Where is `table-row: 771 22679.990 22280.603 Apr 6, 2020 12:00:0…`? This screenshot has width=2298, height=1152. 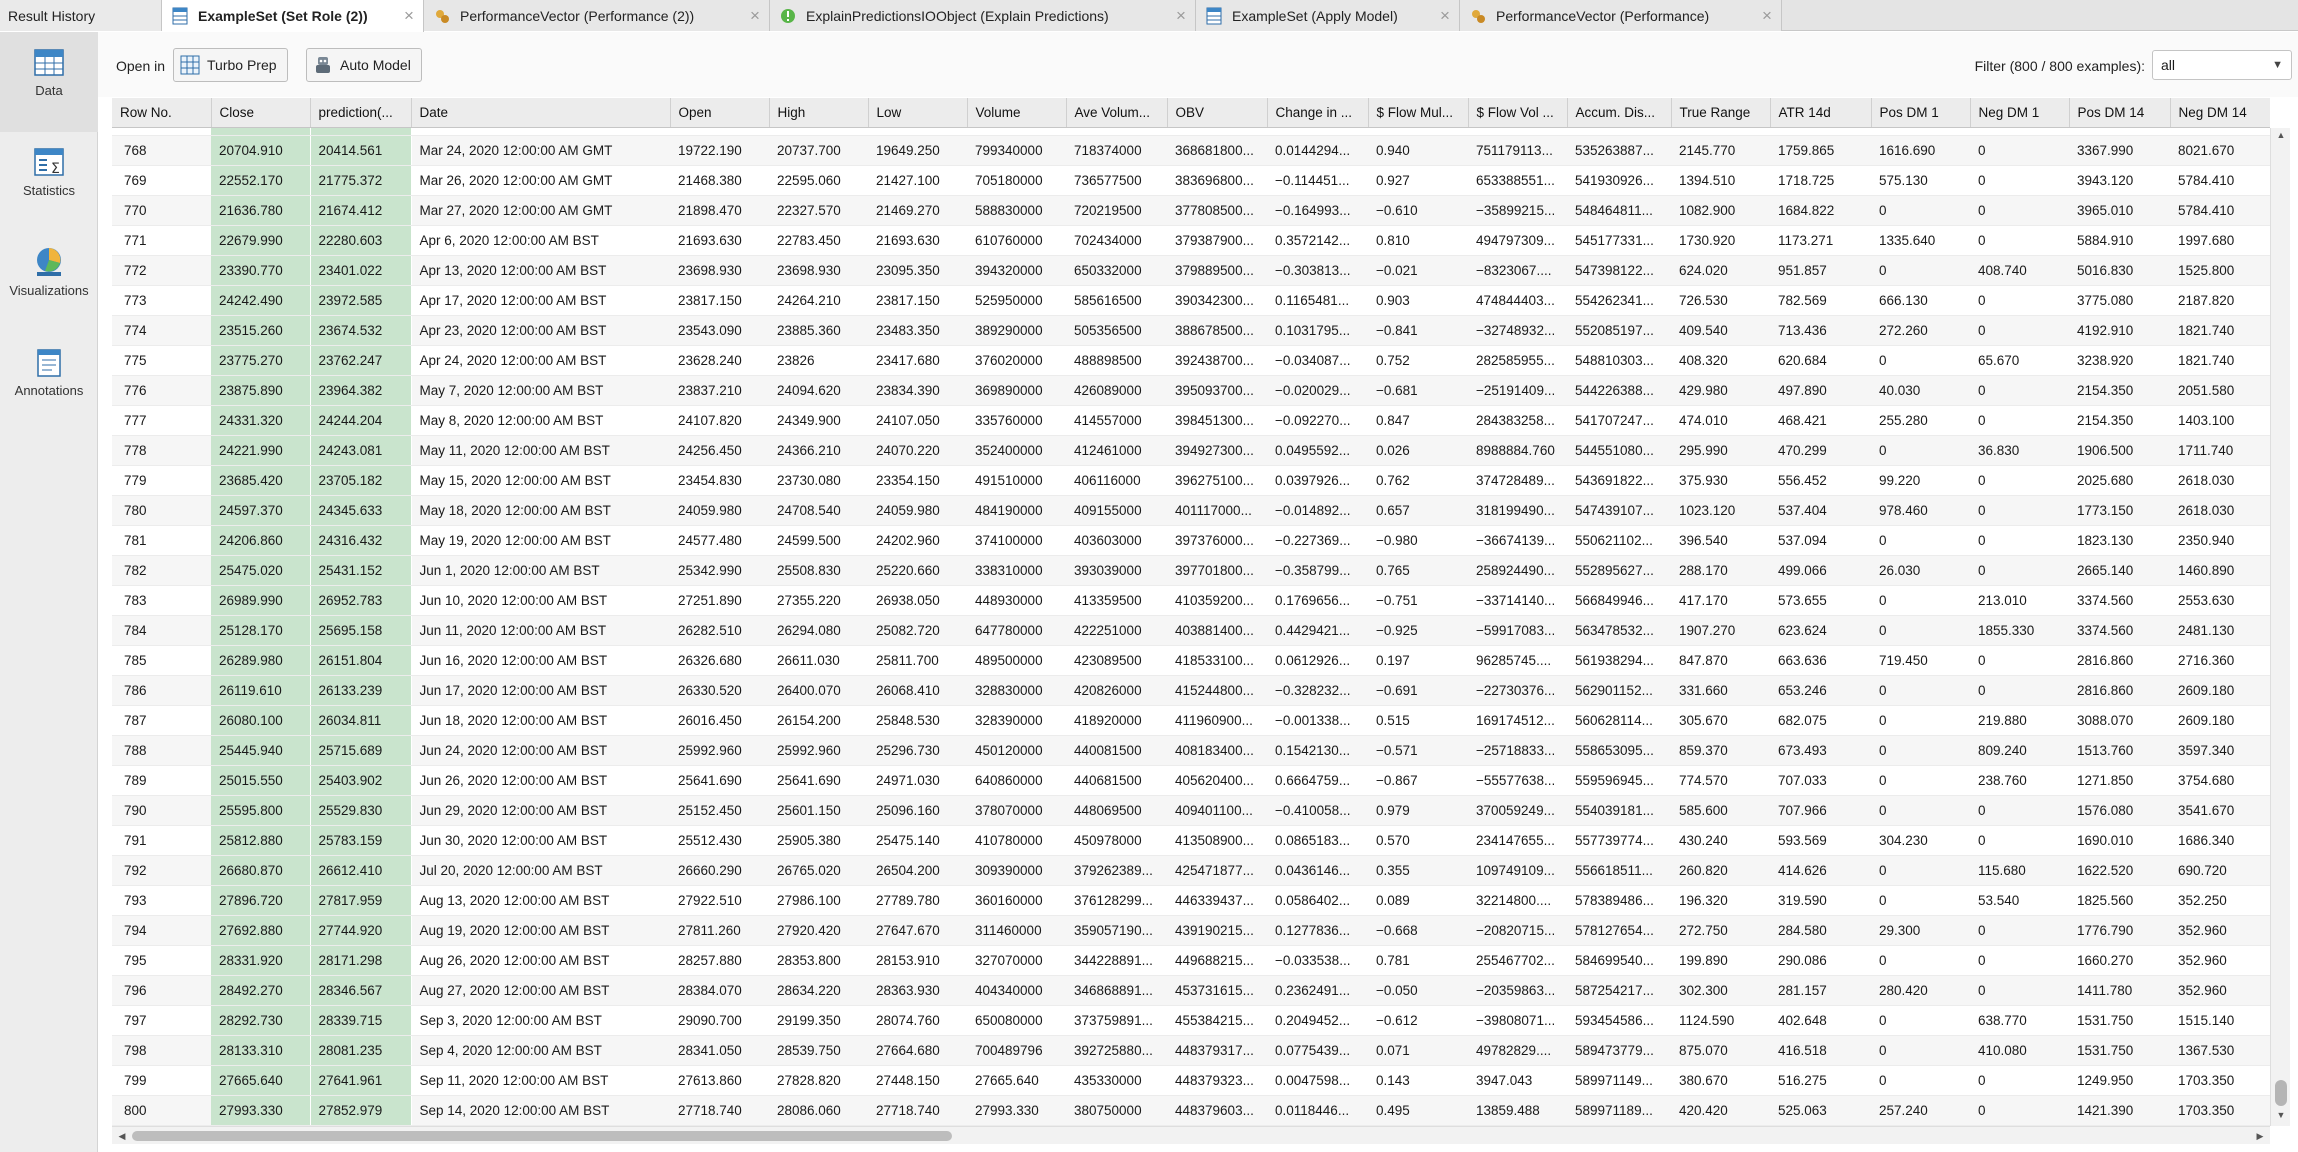 table-row: 771 22679.990 22280.603 Apr 6, 2020 12:00:0… is located at coordinates (1191, 240).